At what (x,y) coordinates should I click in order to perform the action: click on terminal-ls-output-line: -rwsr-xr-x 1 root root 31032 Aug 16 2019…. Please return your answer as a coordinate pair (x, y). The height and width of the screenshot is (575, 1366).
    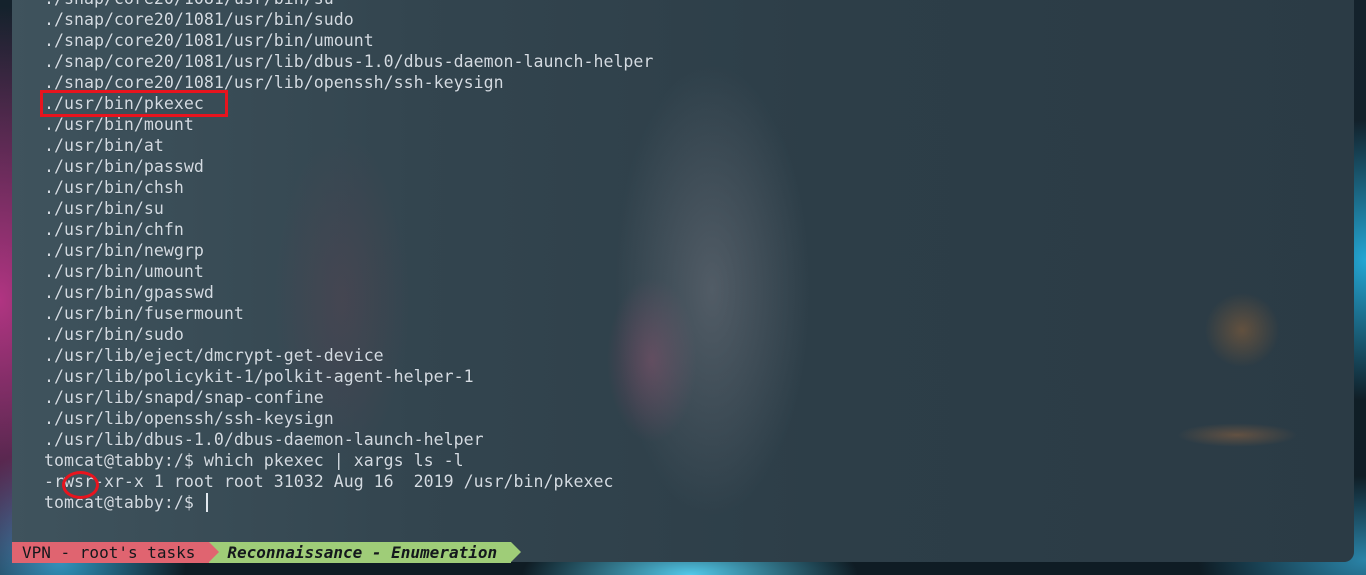
    Looking at the image, I should click on (329, 481).